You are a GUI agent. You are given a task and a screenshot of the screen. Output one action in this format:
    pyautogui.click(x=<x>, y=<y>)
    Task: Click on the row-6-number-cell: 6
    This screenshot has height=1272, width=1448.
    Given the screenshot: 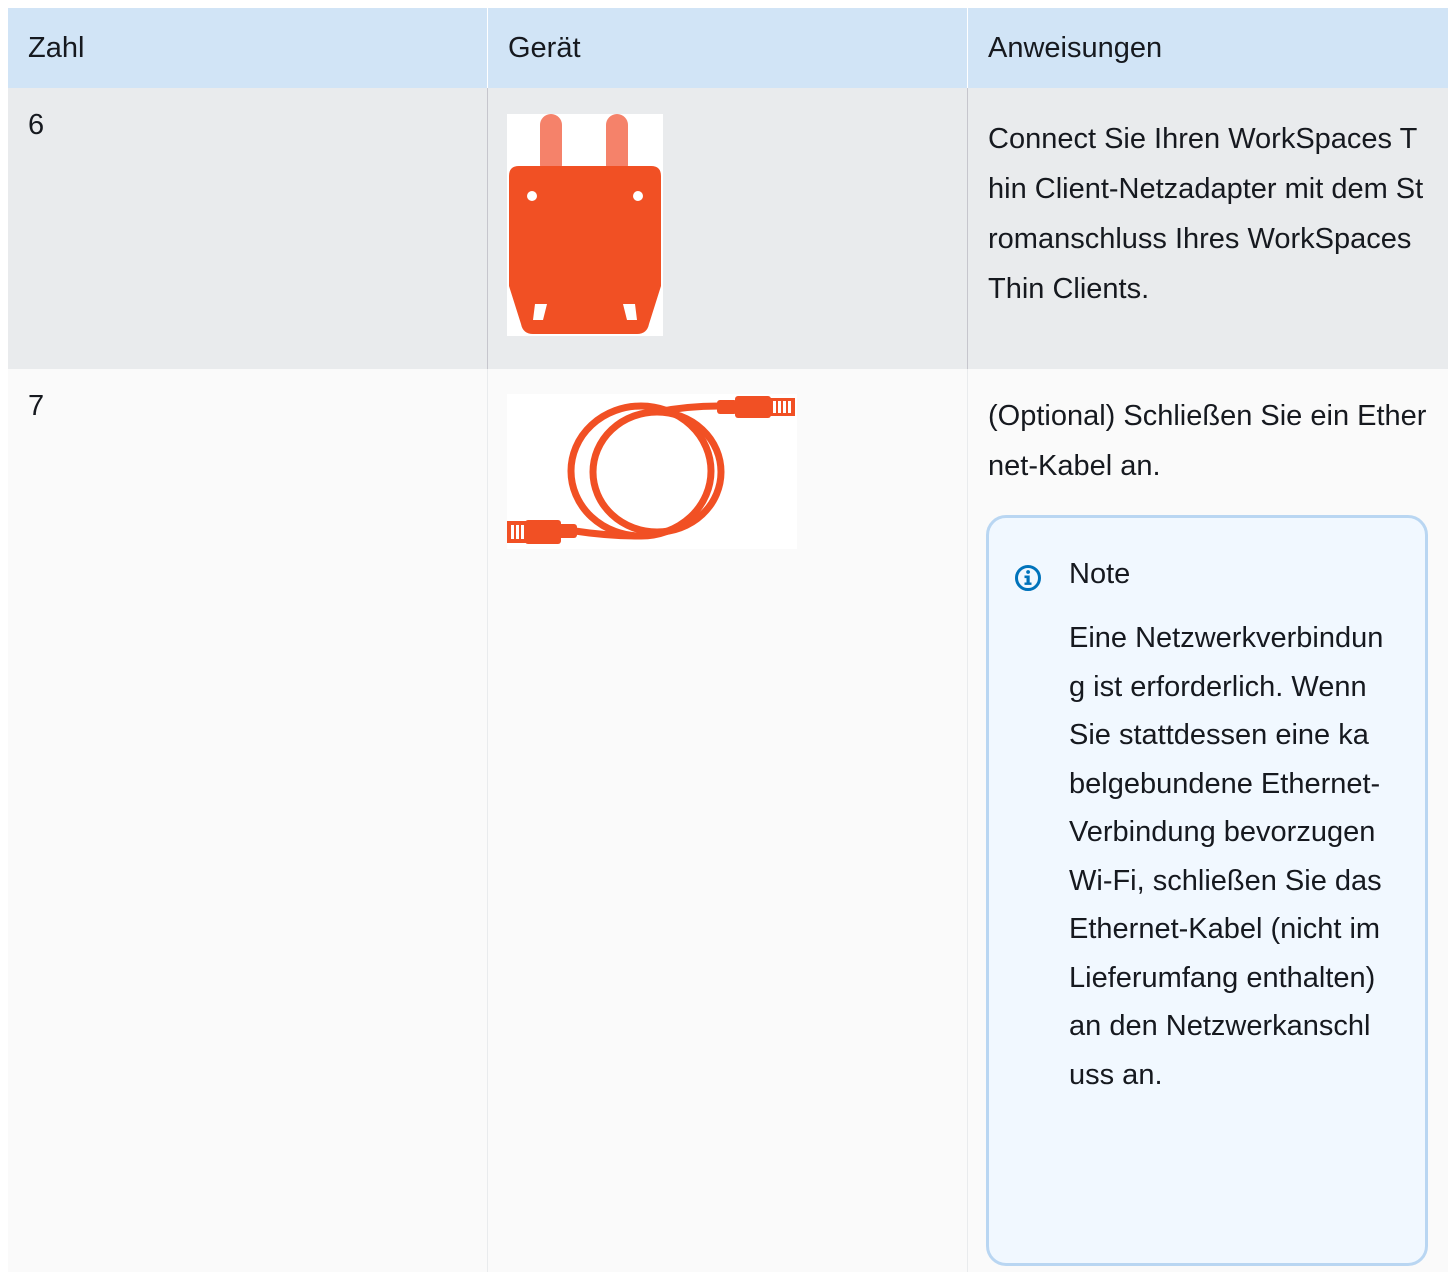 What is the action you would take?
    pyautogui.click(x=247, y=228)
    